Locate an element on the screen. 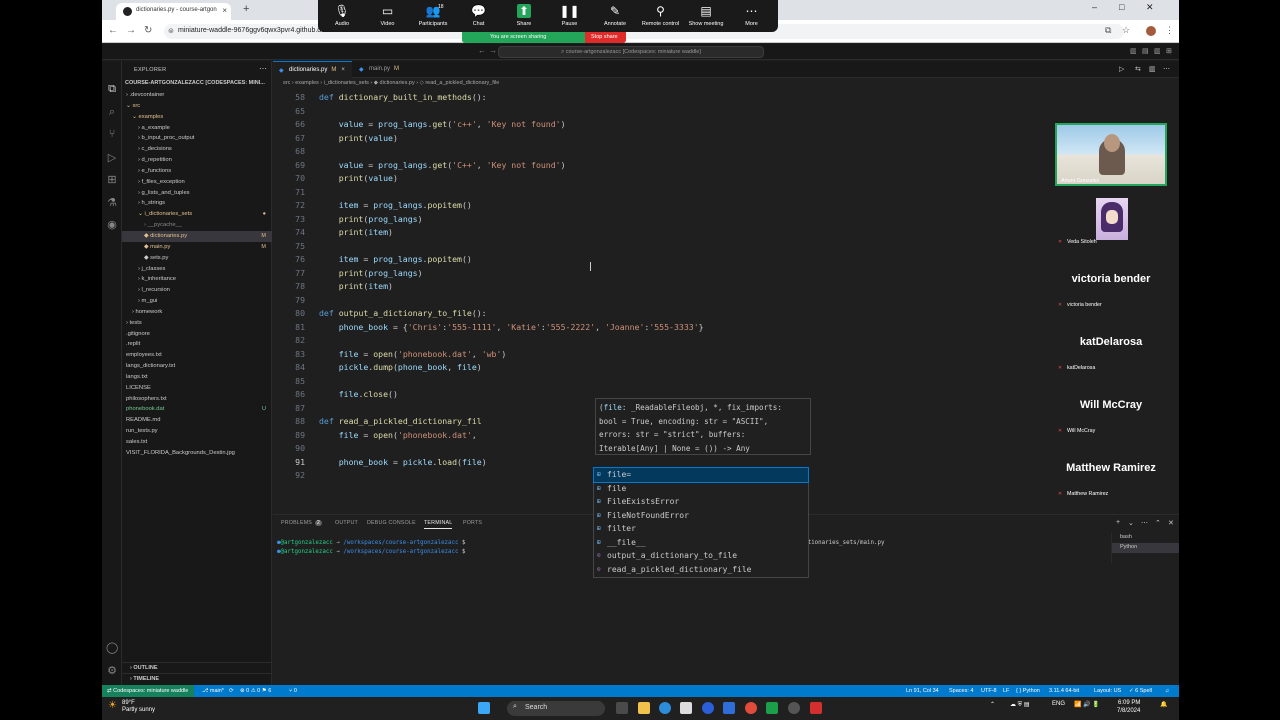  zoom-audio-button: 🎙 Audio is located at coordinates (342, 15).